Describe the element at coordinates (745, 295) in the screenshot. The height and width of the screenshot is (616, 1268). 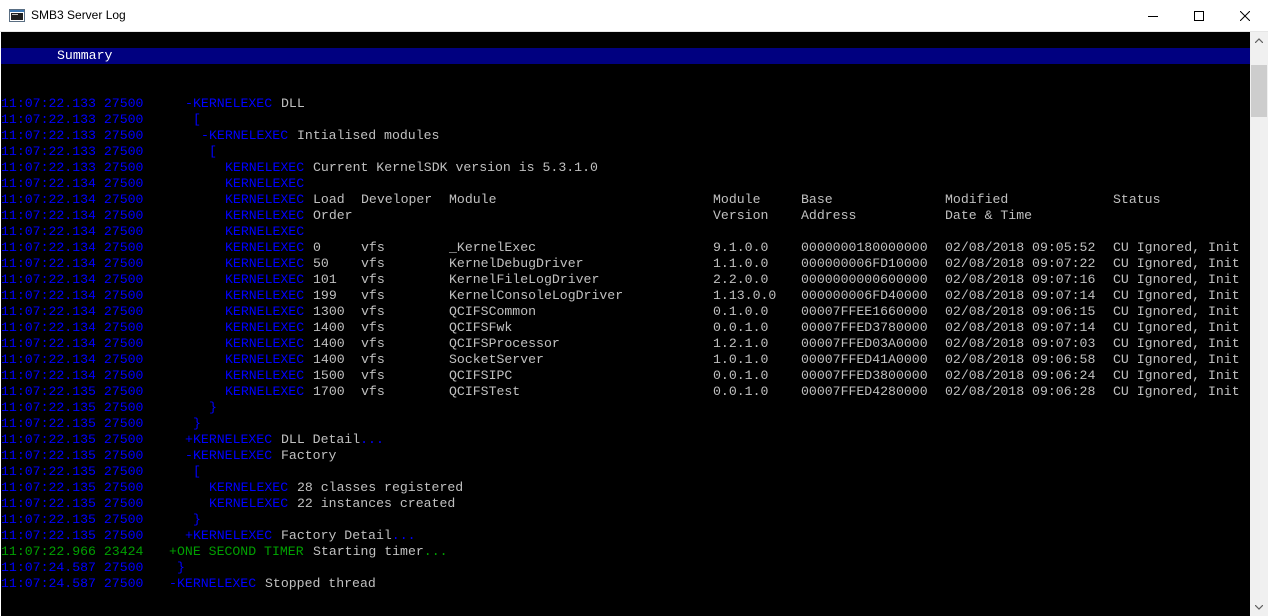
I see `module-table-cell: 1.13.0.0` at that location.